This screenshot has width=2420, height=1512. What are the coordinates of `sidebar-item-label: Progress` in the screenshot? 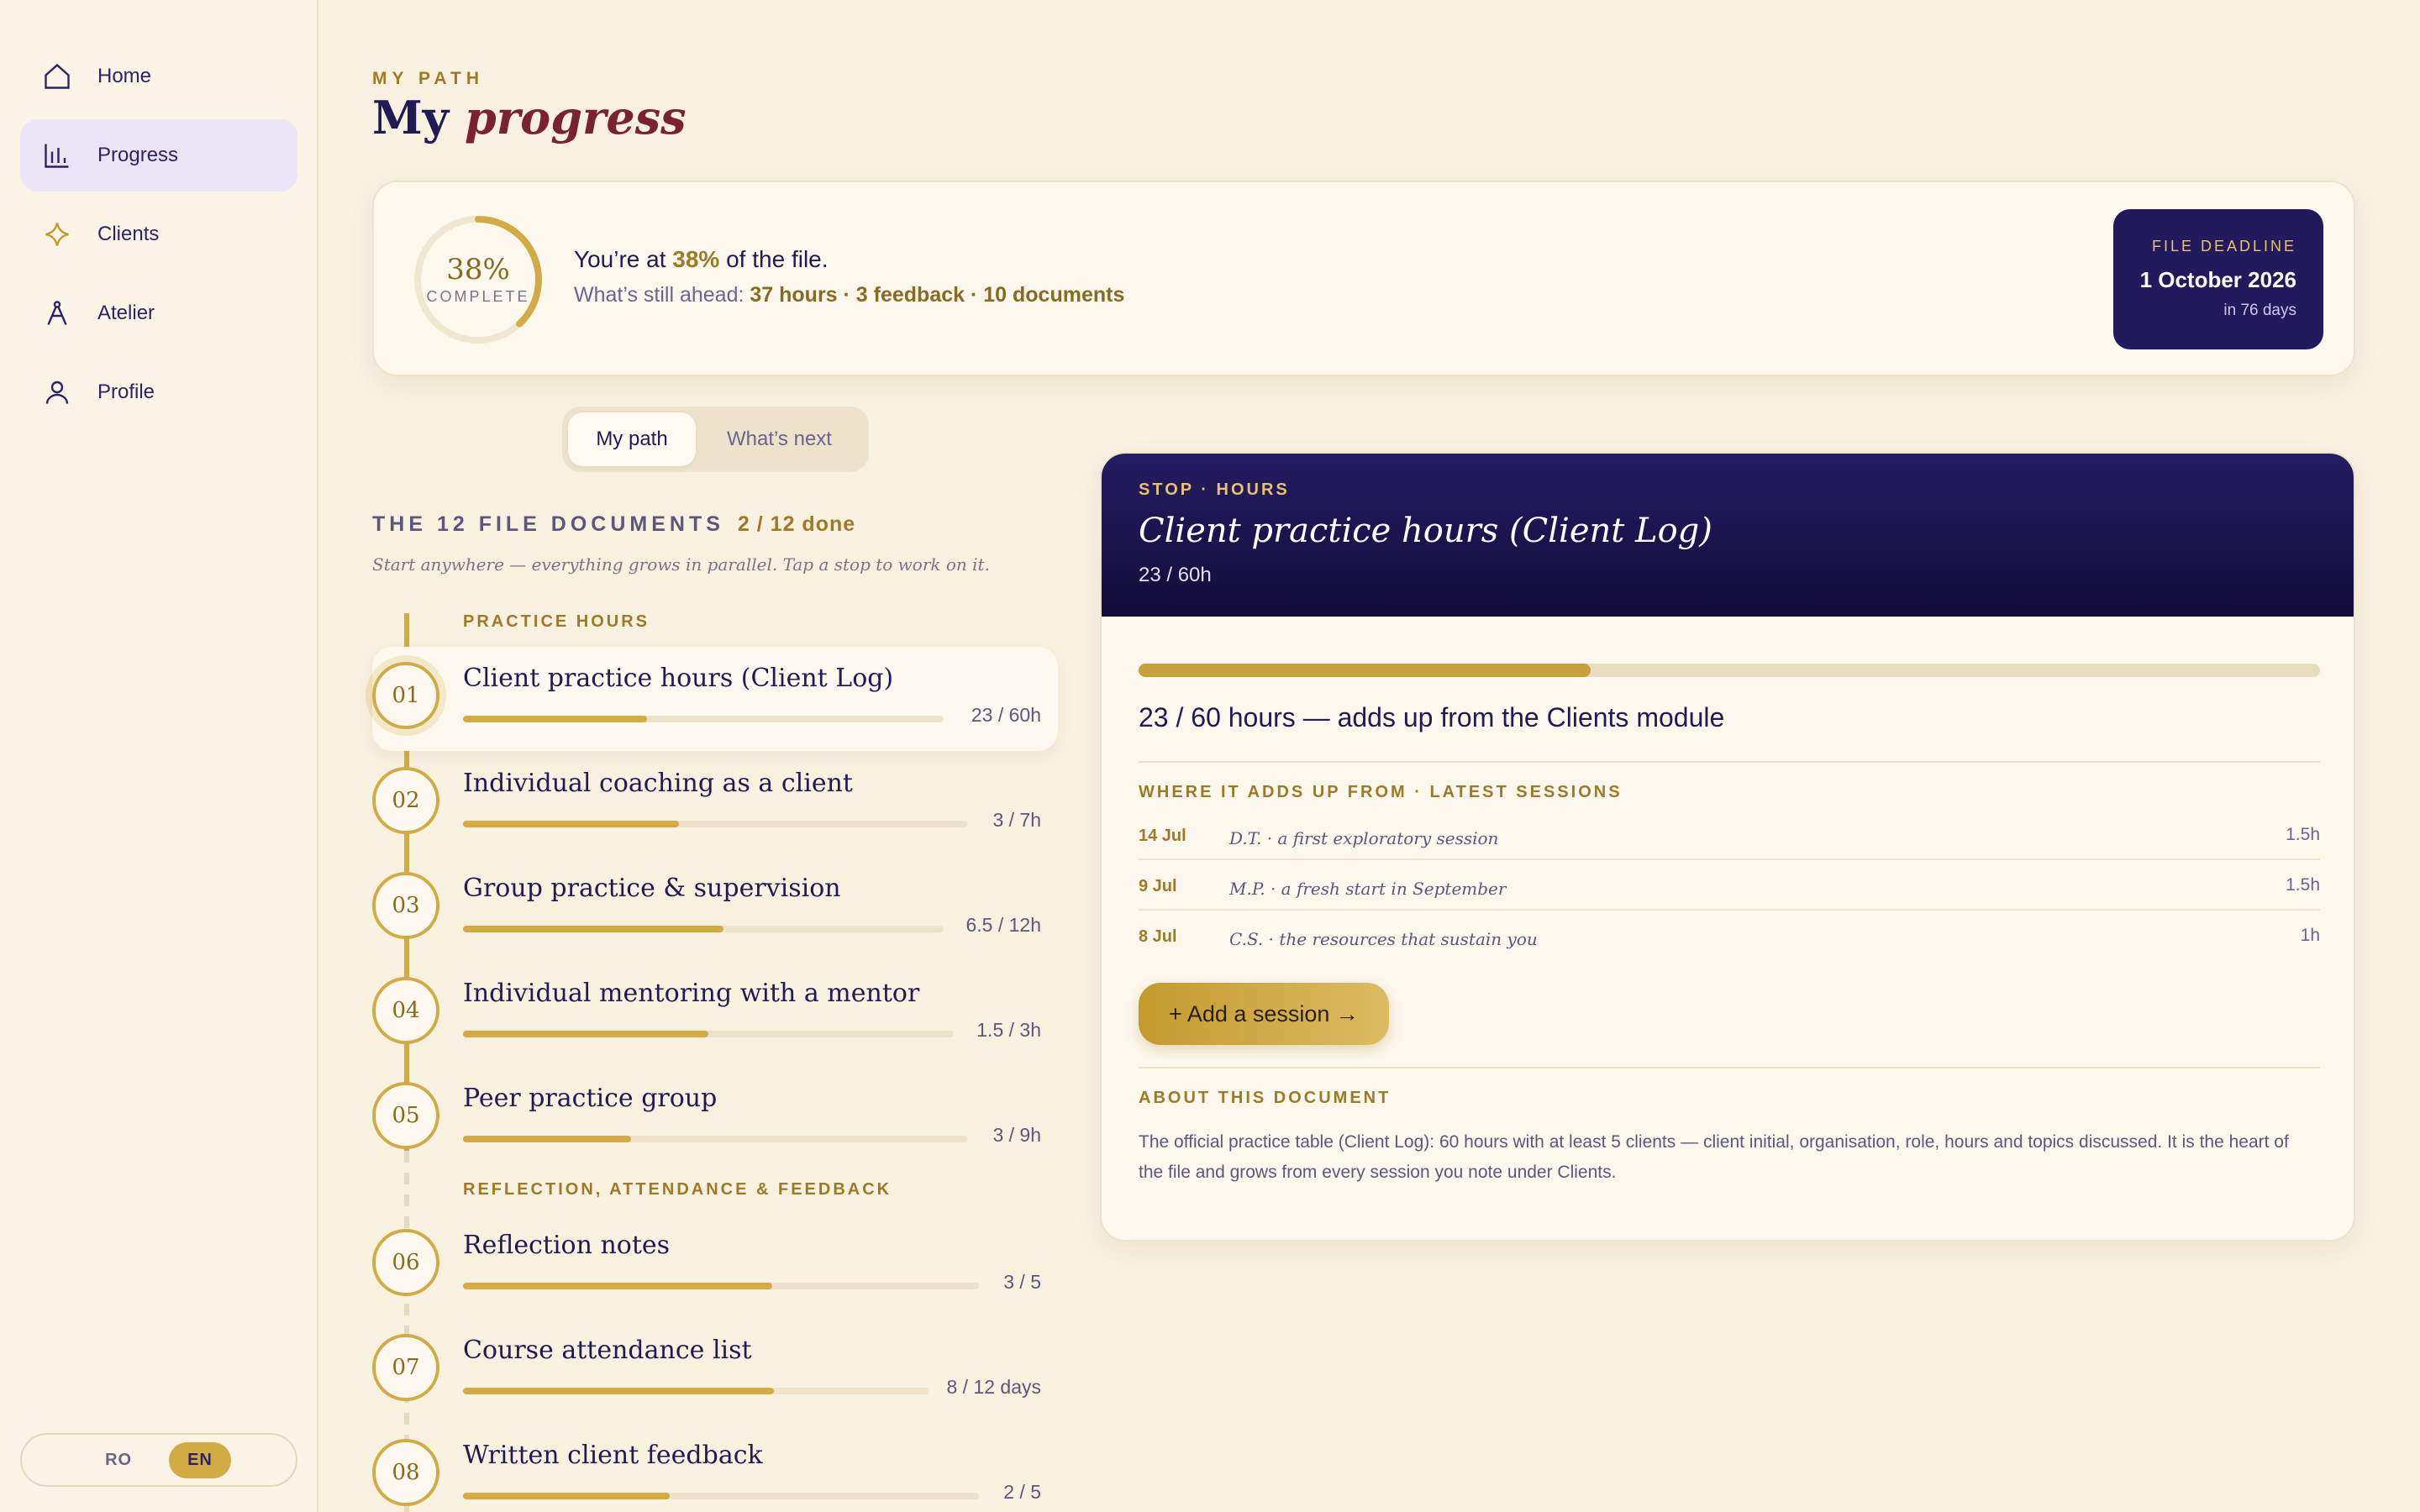 It's located at (138, 155).